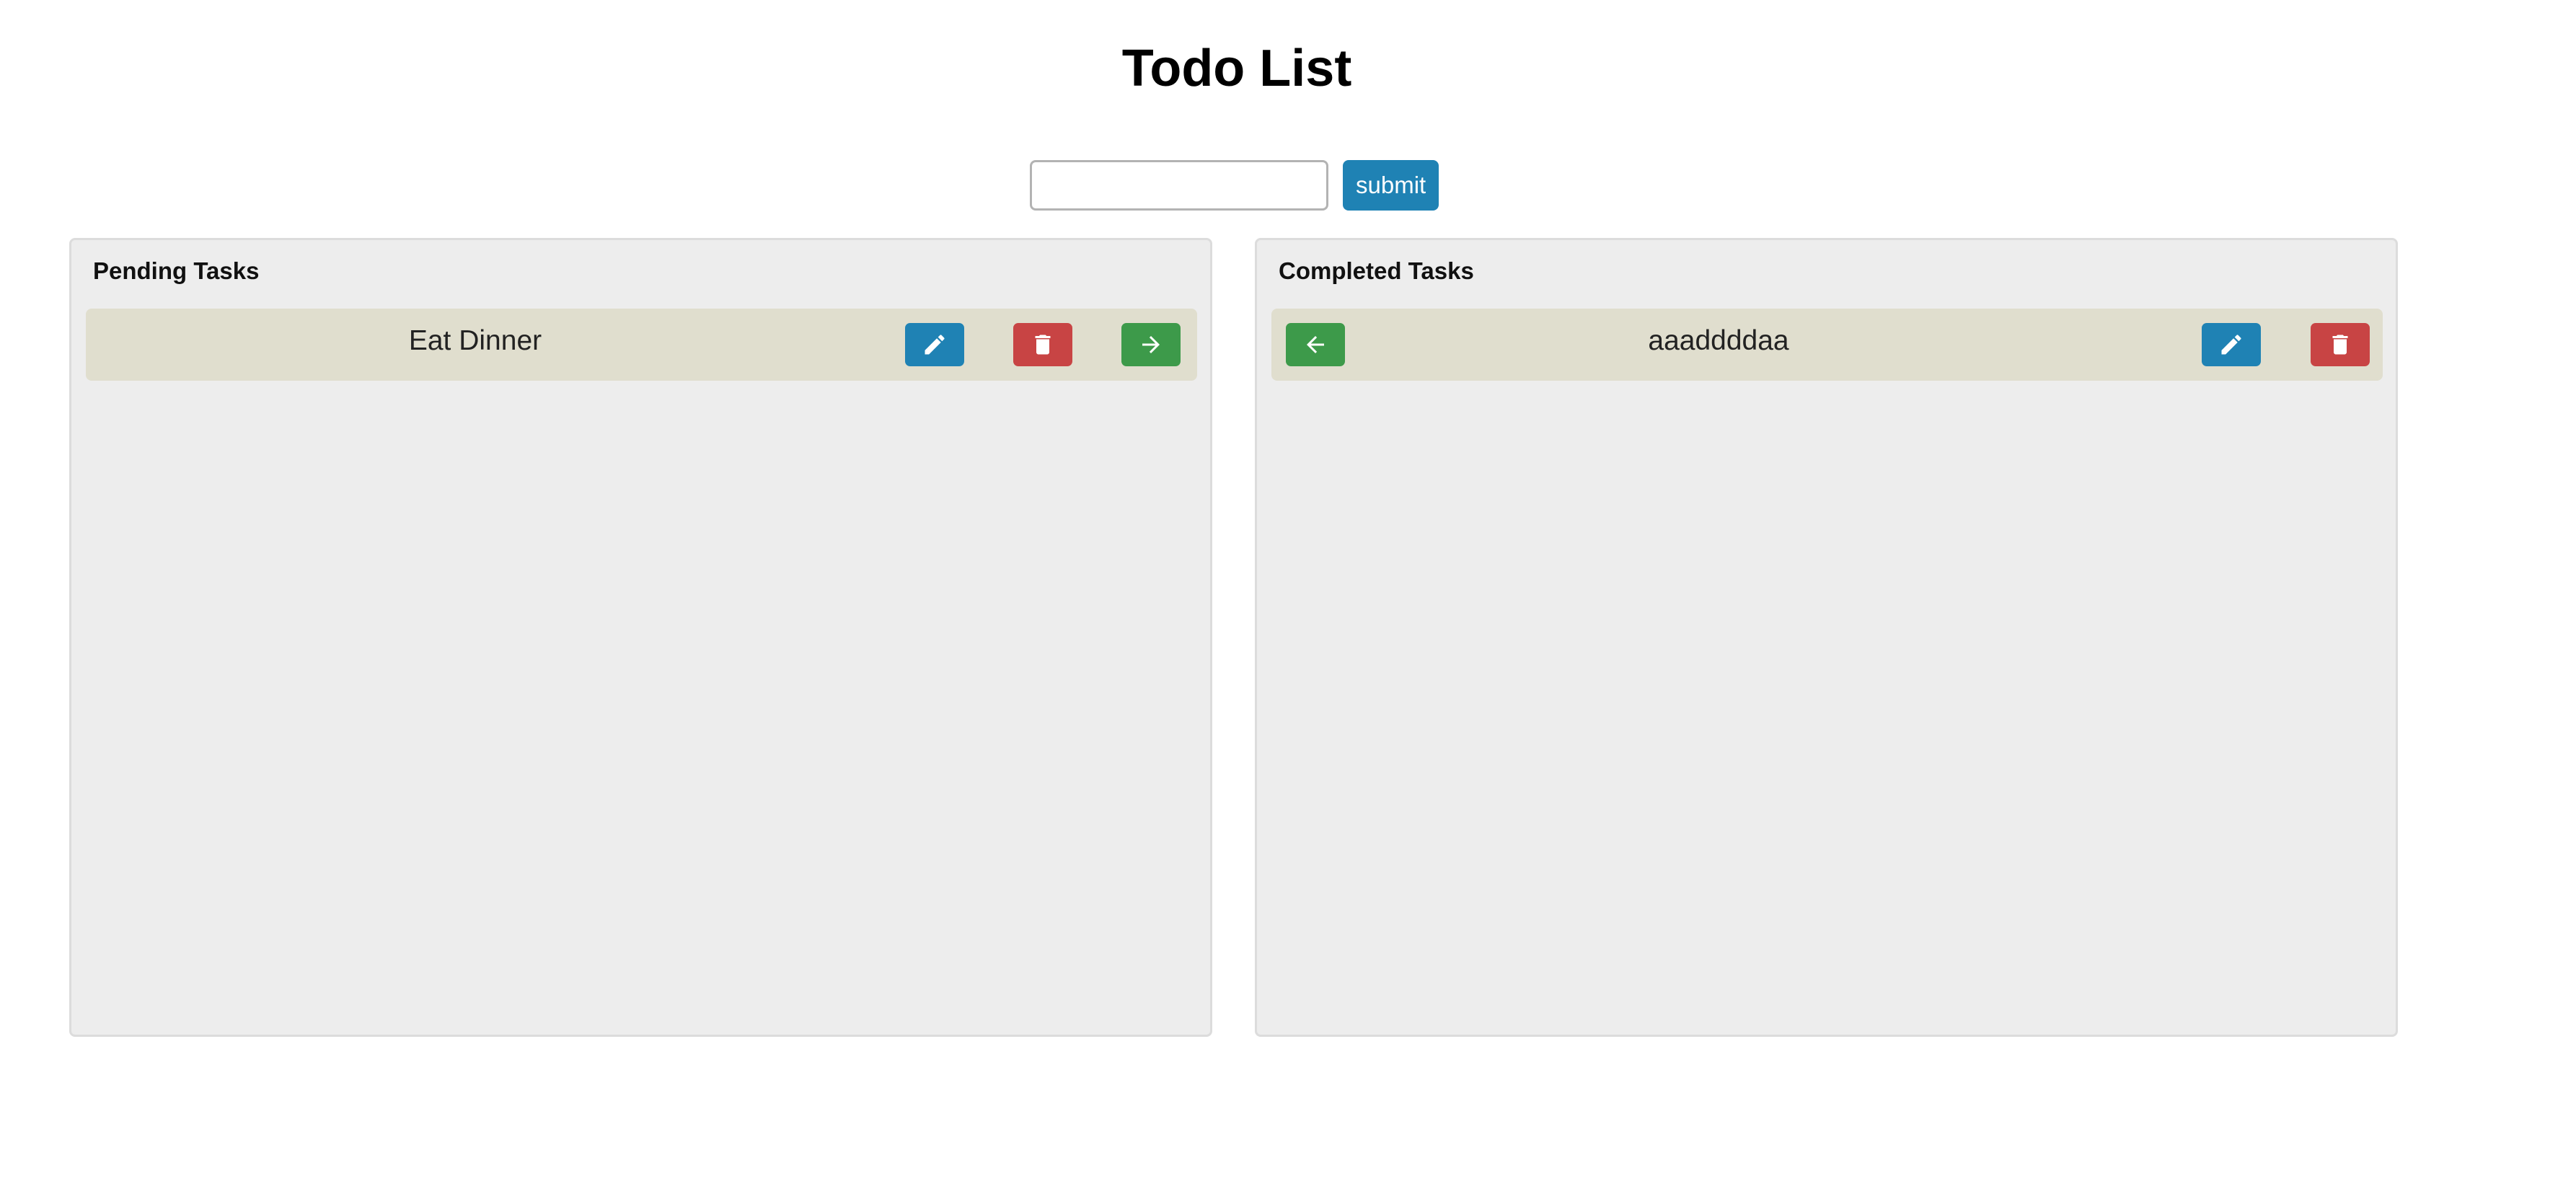 The width and height of the screenshot is (2576, 1194). I want to click on arrow-left-icon, so click(1315, 344).